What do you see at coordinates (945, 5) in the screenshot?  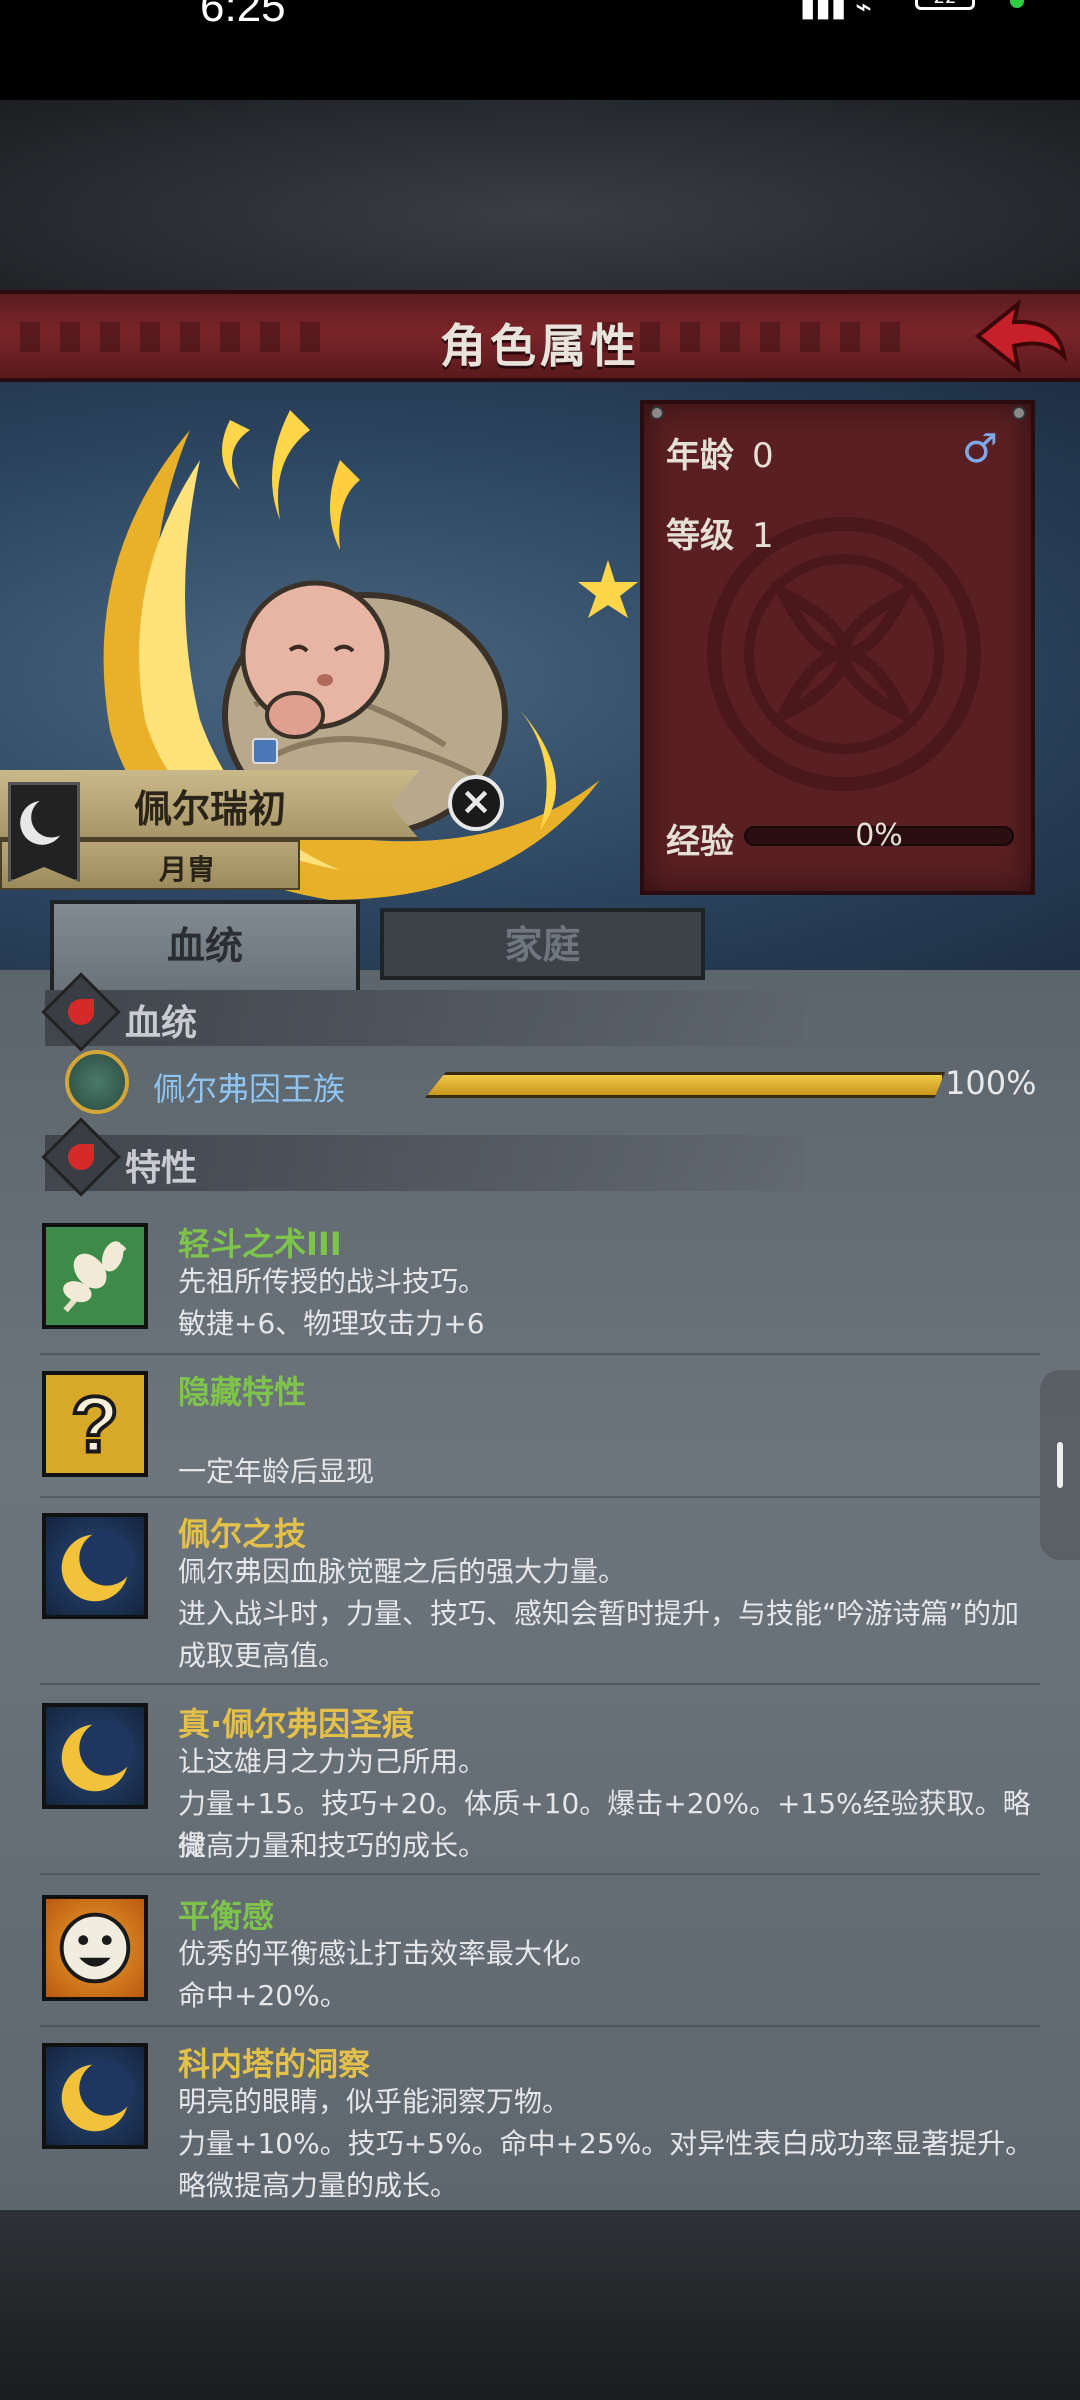 I see `battery-icon: 22` at bounding box center [945, 5].